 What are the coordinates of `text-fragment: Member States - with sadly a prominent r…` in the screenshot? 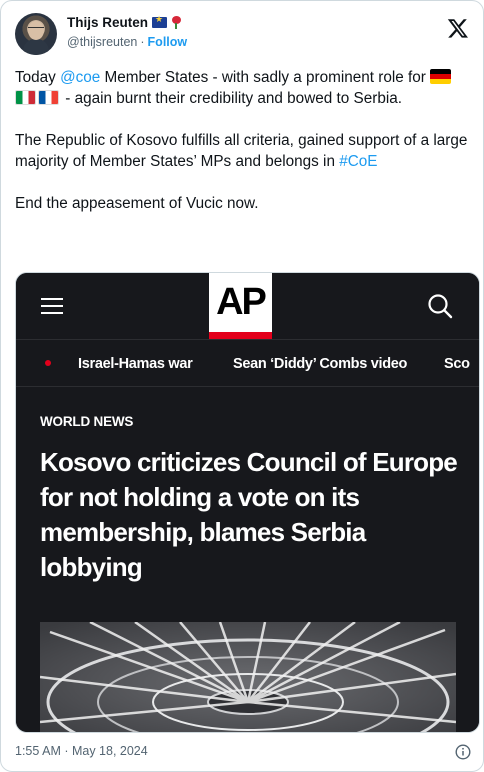 It's located at (265, 77).